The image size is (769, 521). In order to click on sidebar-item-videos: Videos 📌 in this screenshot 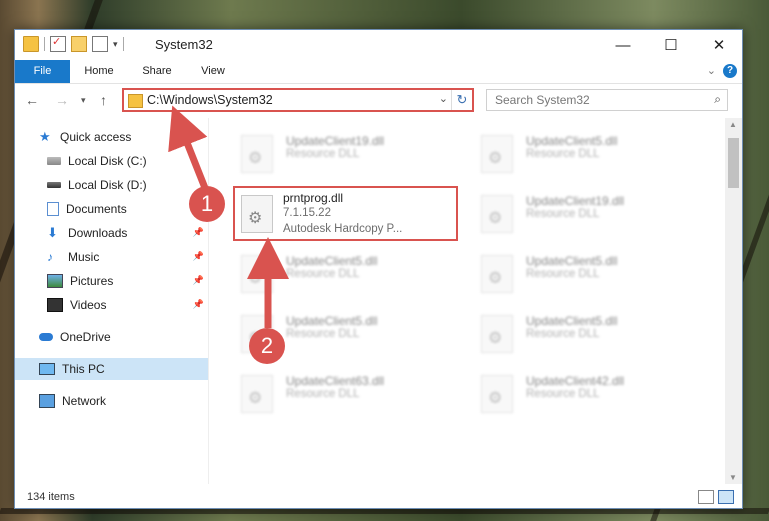, I will do `click(111, 305)`.